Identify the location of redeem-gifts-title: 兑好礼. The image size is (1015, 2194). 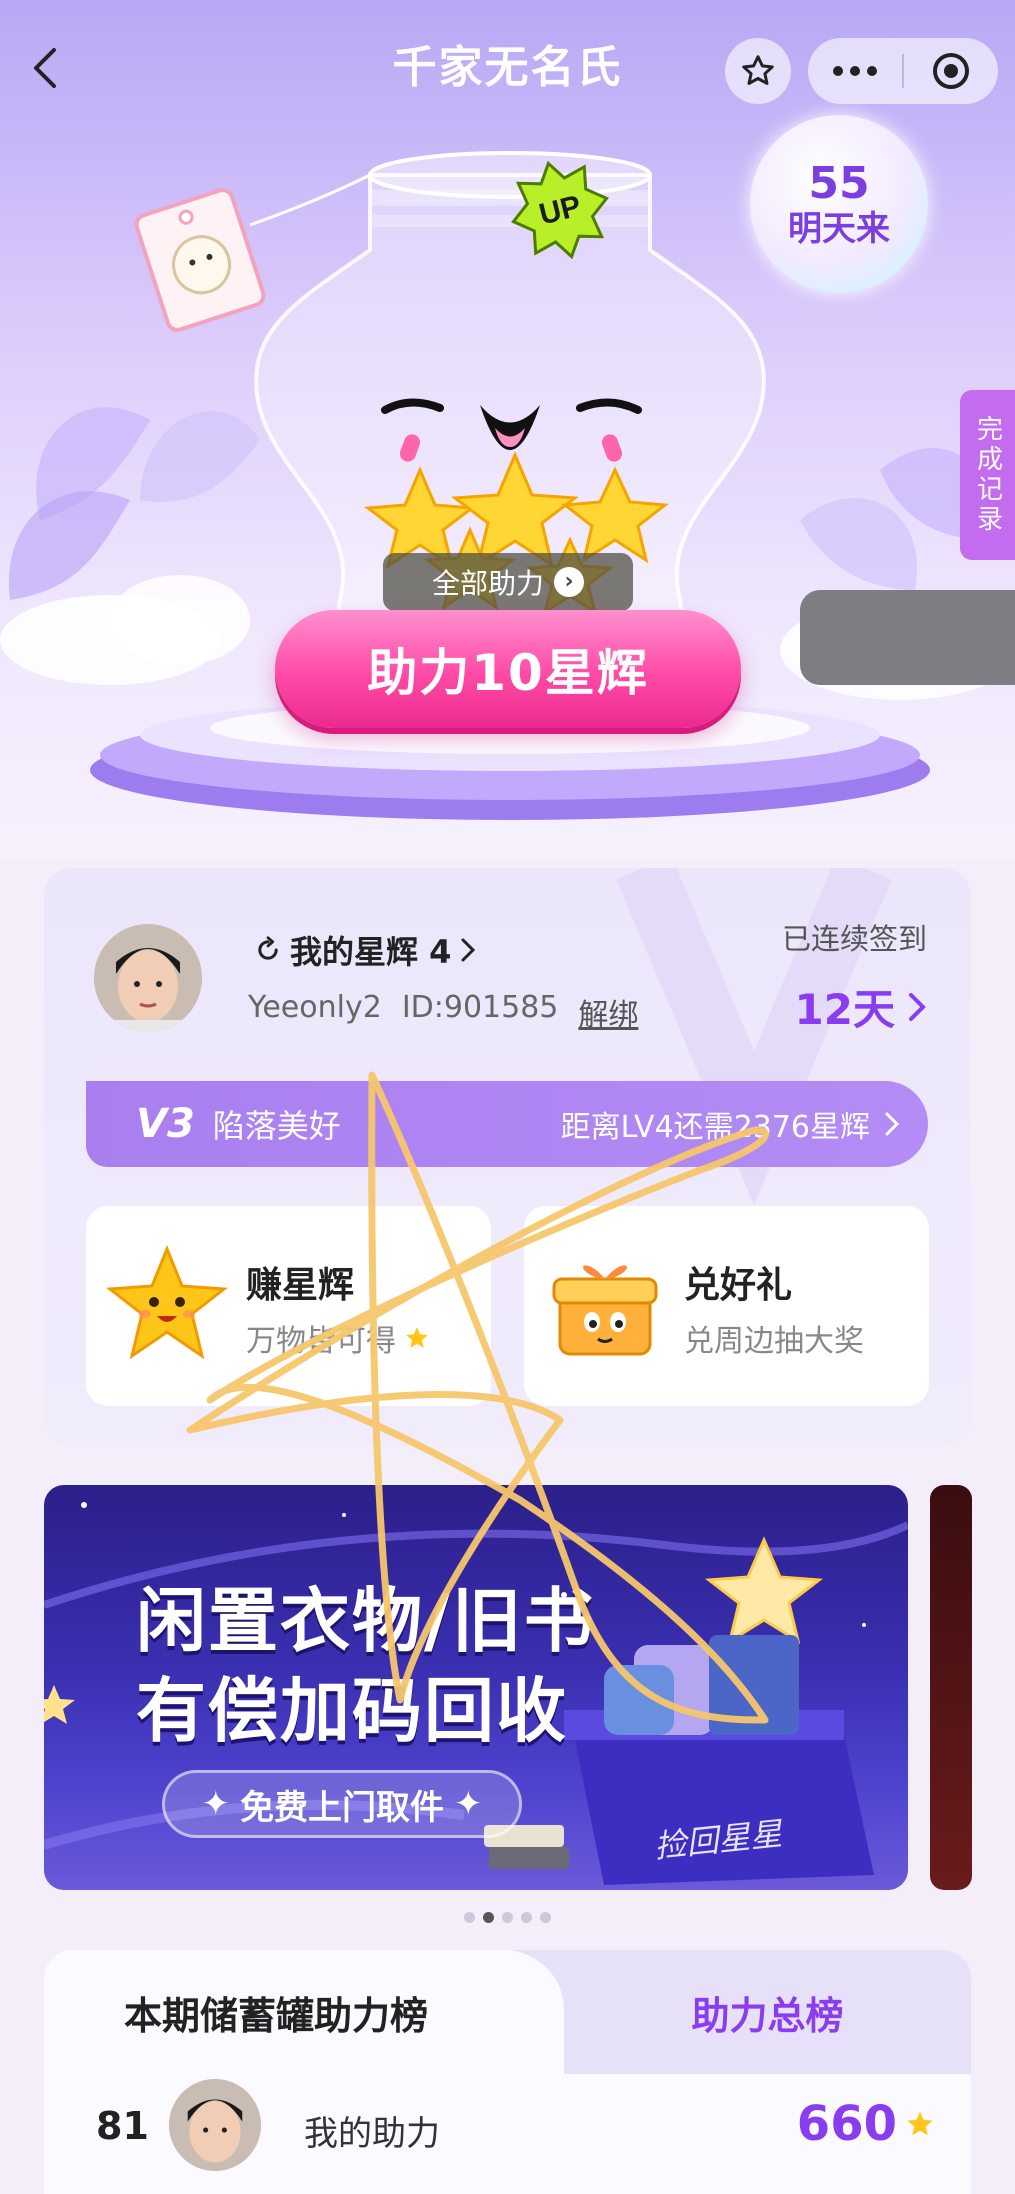
(738, 1285).